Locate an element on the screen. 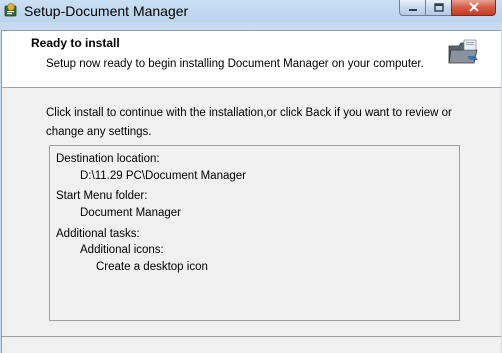 This screenshot has width=502, height=353. minimize-icon is located at coordinates (413, 8).